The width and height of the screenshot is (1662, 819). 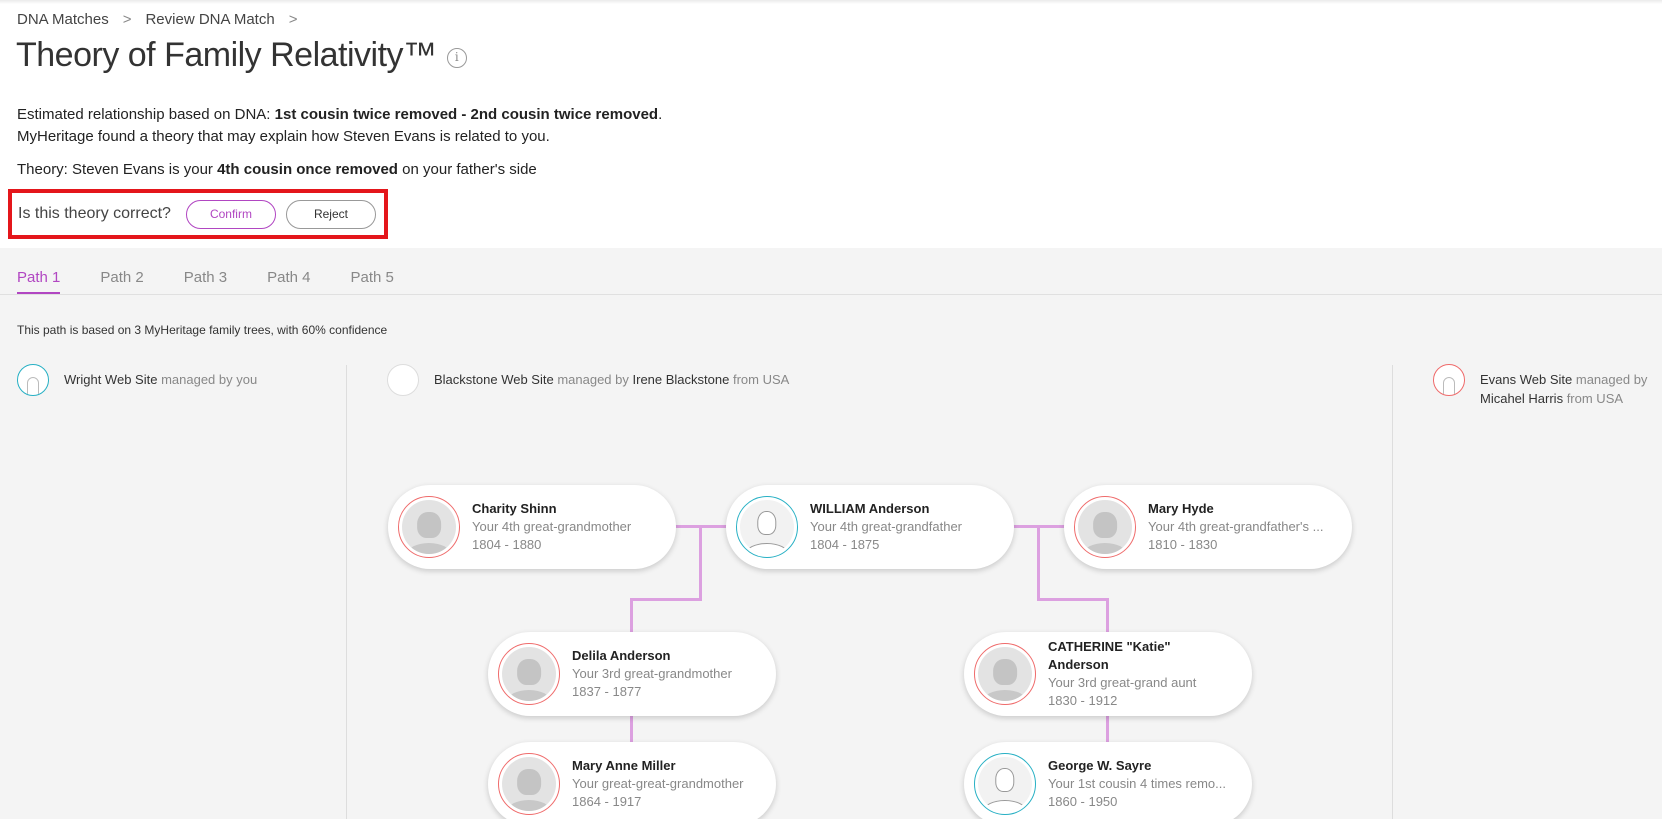 I want to click on site-name: Evans Web Site, so click(x=1526, y=379).